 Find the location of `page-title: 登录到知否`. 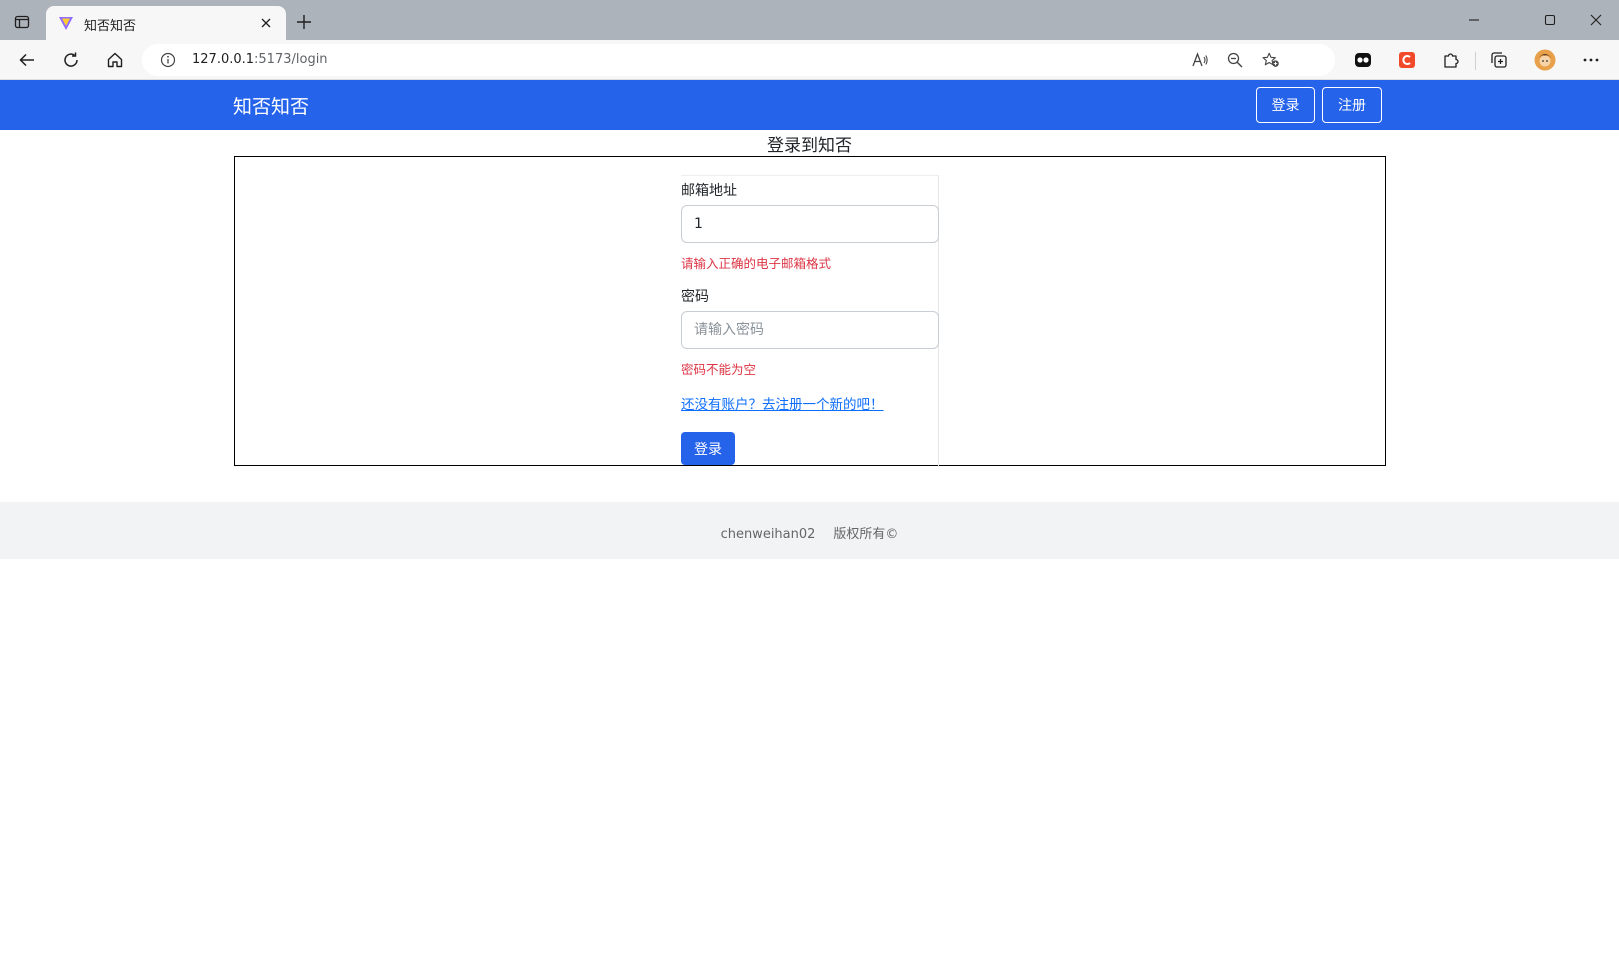

page-title: 登录到知否 is located at coordinates (809, 146).